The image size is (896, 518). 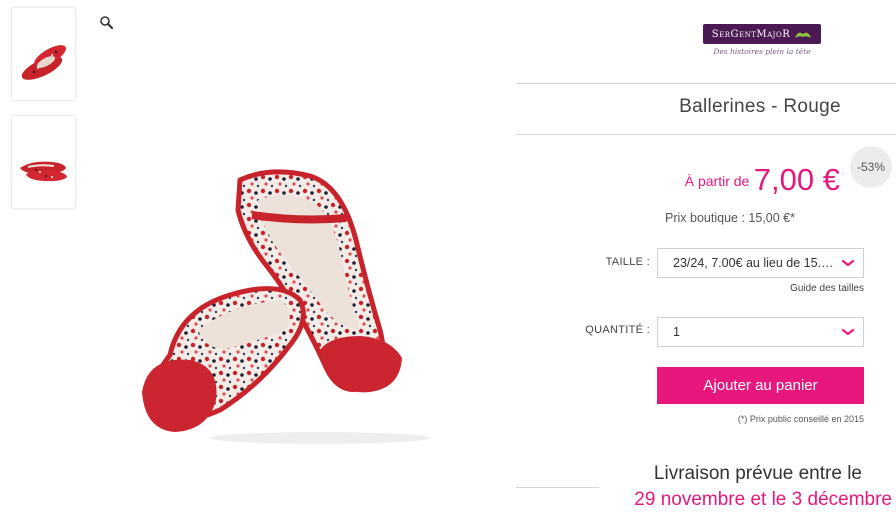 What do you see at coordinates (730, 218) in the screenshot?
I see `shop-price: Prix boutique : 15,00 €*` at bounding box center [730, 218].